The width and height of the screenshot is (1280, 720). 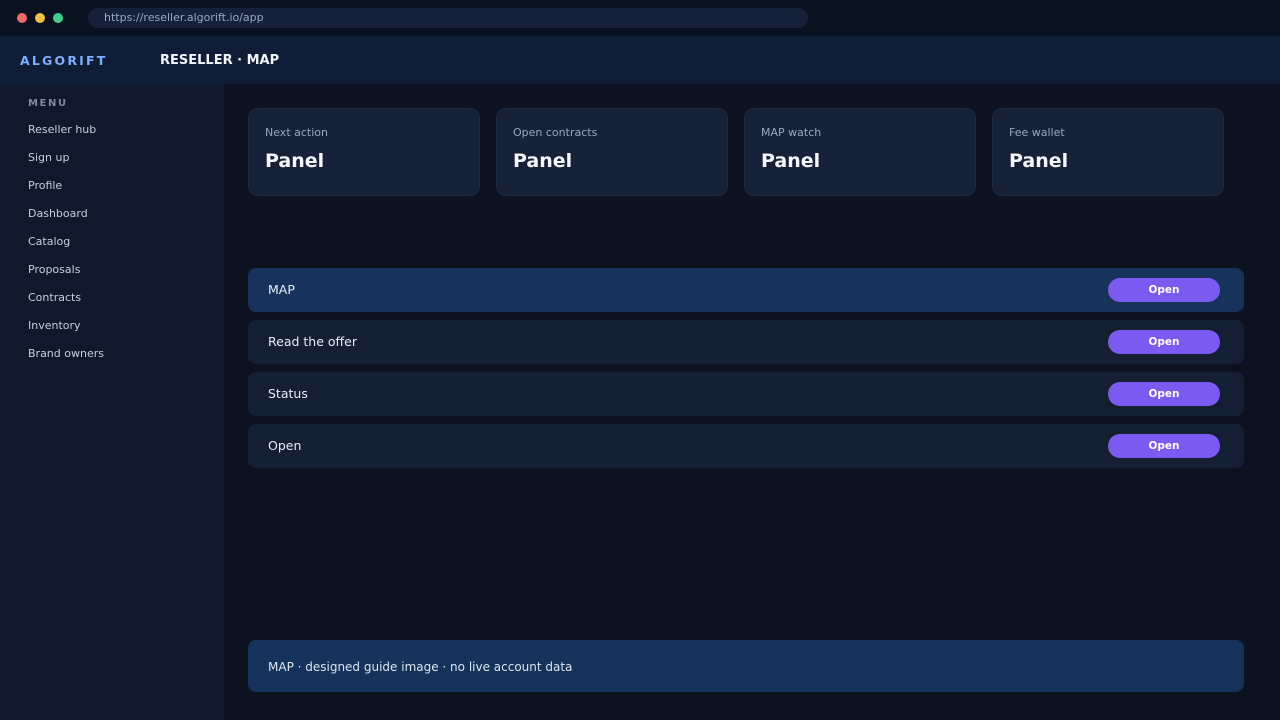 What do you see at coordinates (312, 341) in the screenshot?
I see `row-label: Read the offer` at bounding box center [312, 341].